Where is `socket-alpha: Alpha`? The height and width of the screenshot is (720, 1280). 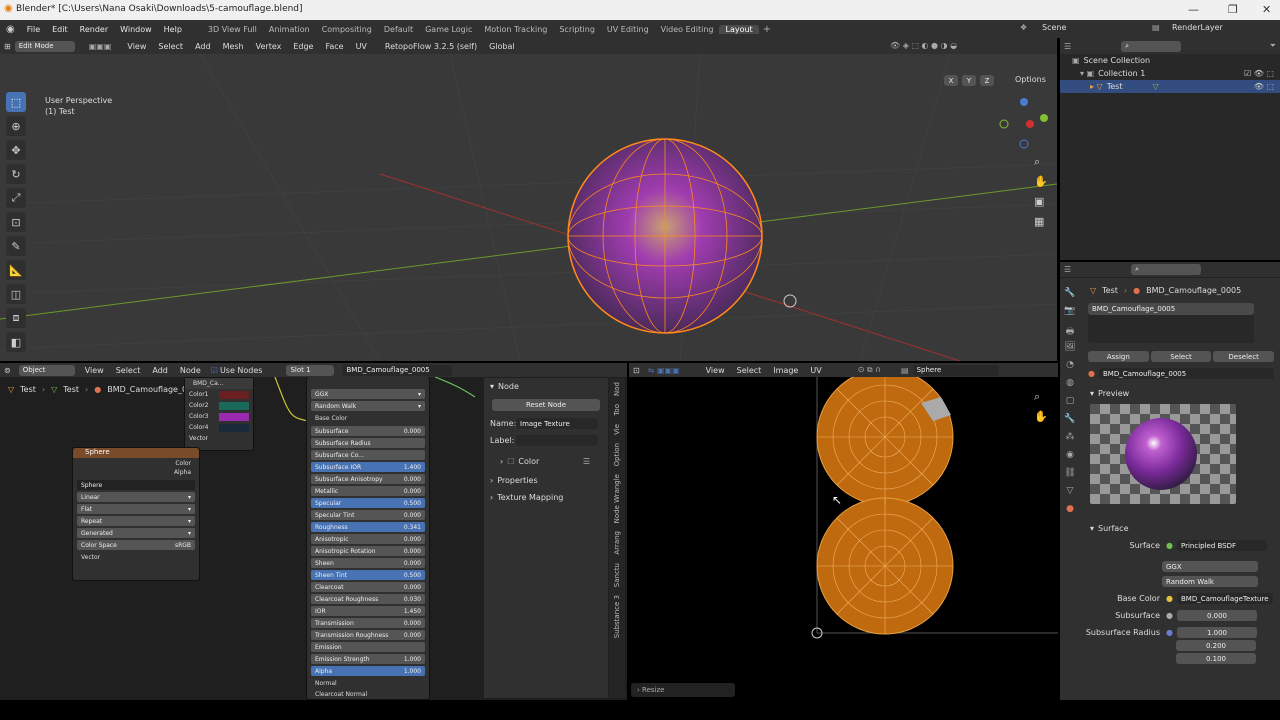 socket-alpha: Alpha is located at coordinates (136, 473).